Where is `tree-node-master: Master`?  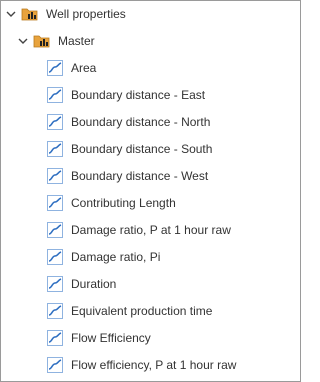
tree-node-master: Master is located at coordinates (56, 41).